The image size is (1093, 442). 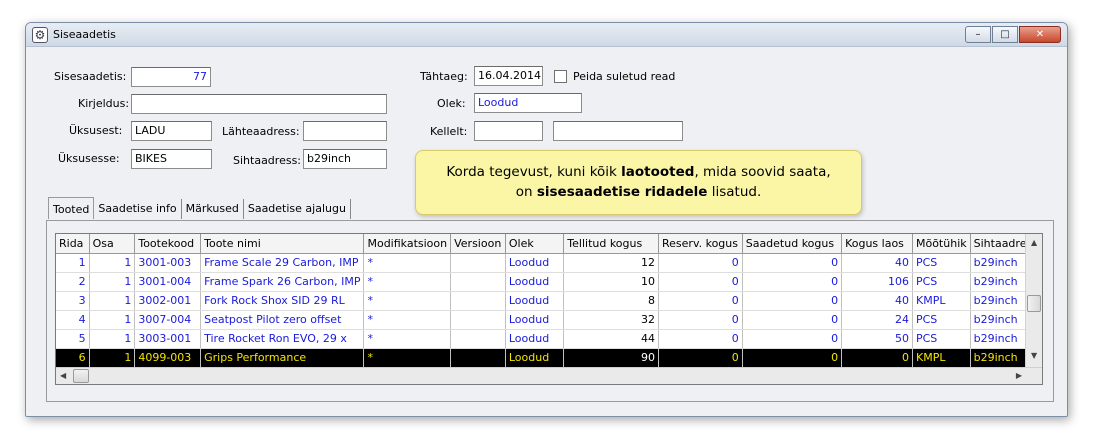 I want to click on title-bar: ⚙ Siseaadetis – □ ✕, so click(x=546, y=35).